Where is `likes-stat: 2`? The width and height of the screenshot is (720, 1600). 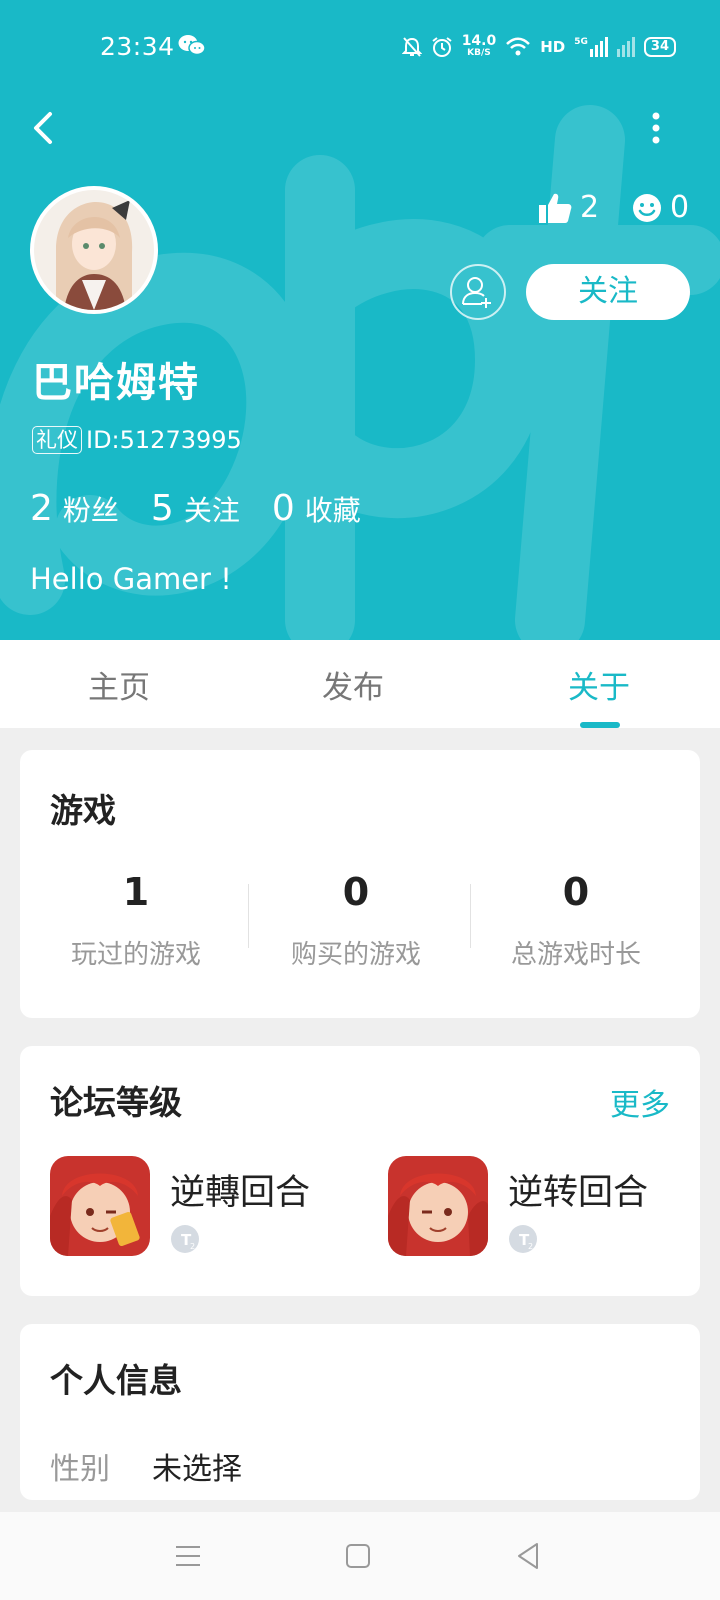 likes-stat: 2 is located at coordinates (568, 207).